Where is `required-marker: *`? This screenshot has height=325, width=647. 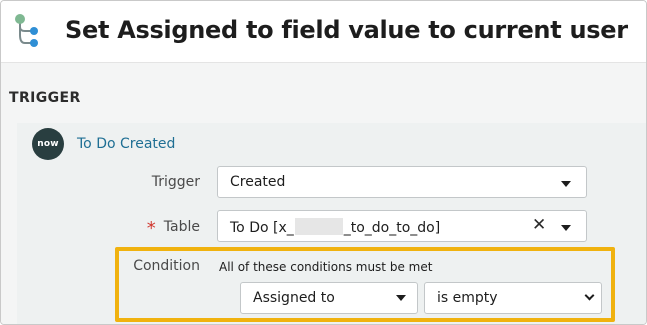
required-marker: * is located at coordinates (151, 228).